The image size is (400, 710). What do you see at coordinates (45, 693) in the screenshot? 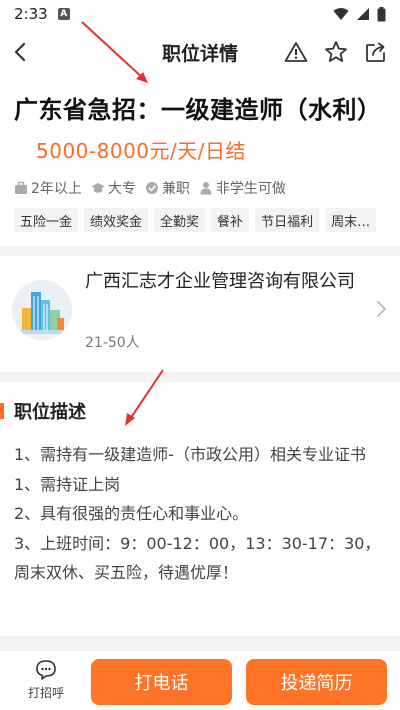
I see `greet-label: 打招呼` at bounding box center [45, 693].